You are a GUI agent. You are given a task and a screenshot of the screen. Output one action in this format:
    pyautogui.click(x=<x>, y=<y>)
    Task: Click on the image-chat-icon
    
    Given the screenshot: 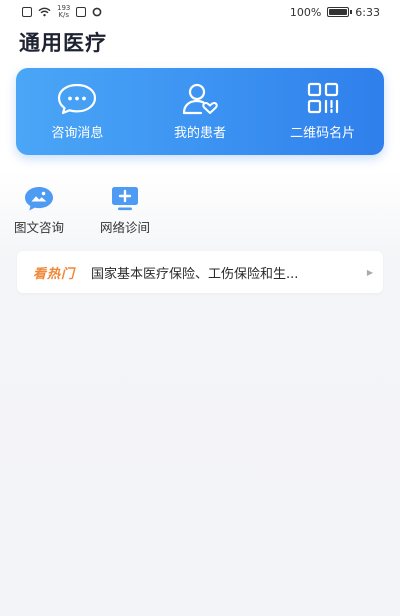 What is the action you would take?
    pyautogui.click(x=39, y=199)
    